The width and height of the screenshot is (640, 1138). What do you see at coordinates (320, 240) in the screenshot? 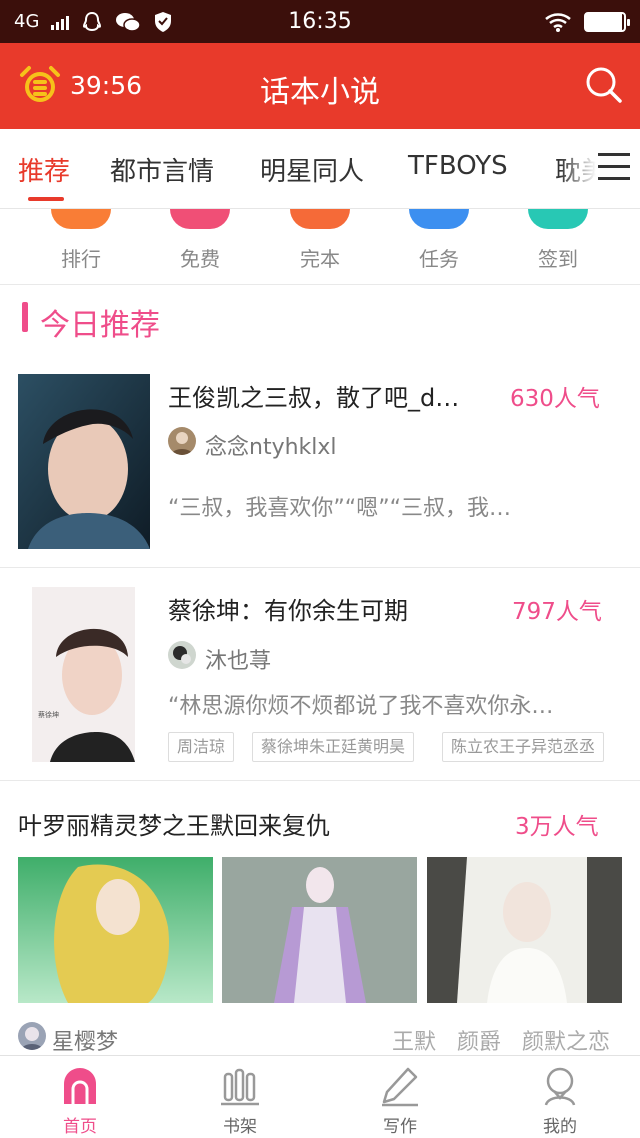
I see `quick-entry-completed: 完本` at bounding box center [320, 240].